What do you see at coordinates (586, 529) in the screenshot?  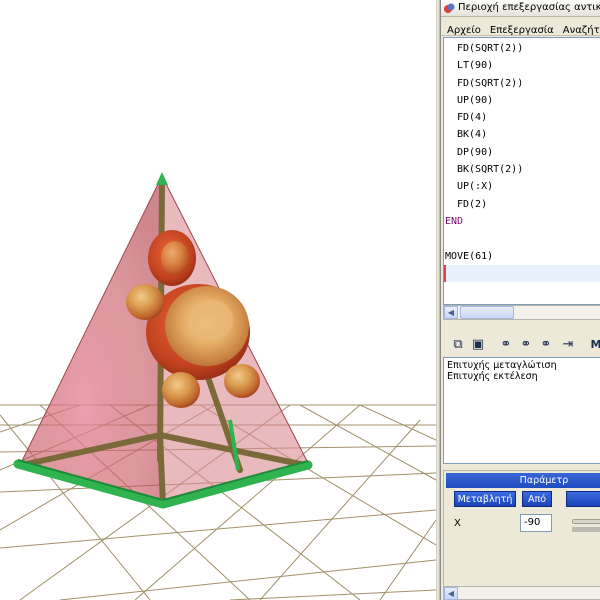 I see `param-slider-rail` at bounding box center [586, 529].